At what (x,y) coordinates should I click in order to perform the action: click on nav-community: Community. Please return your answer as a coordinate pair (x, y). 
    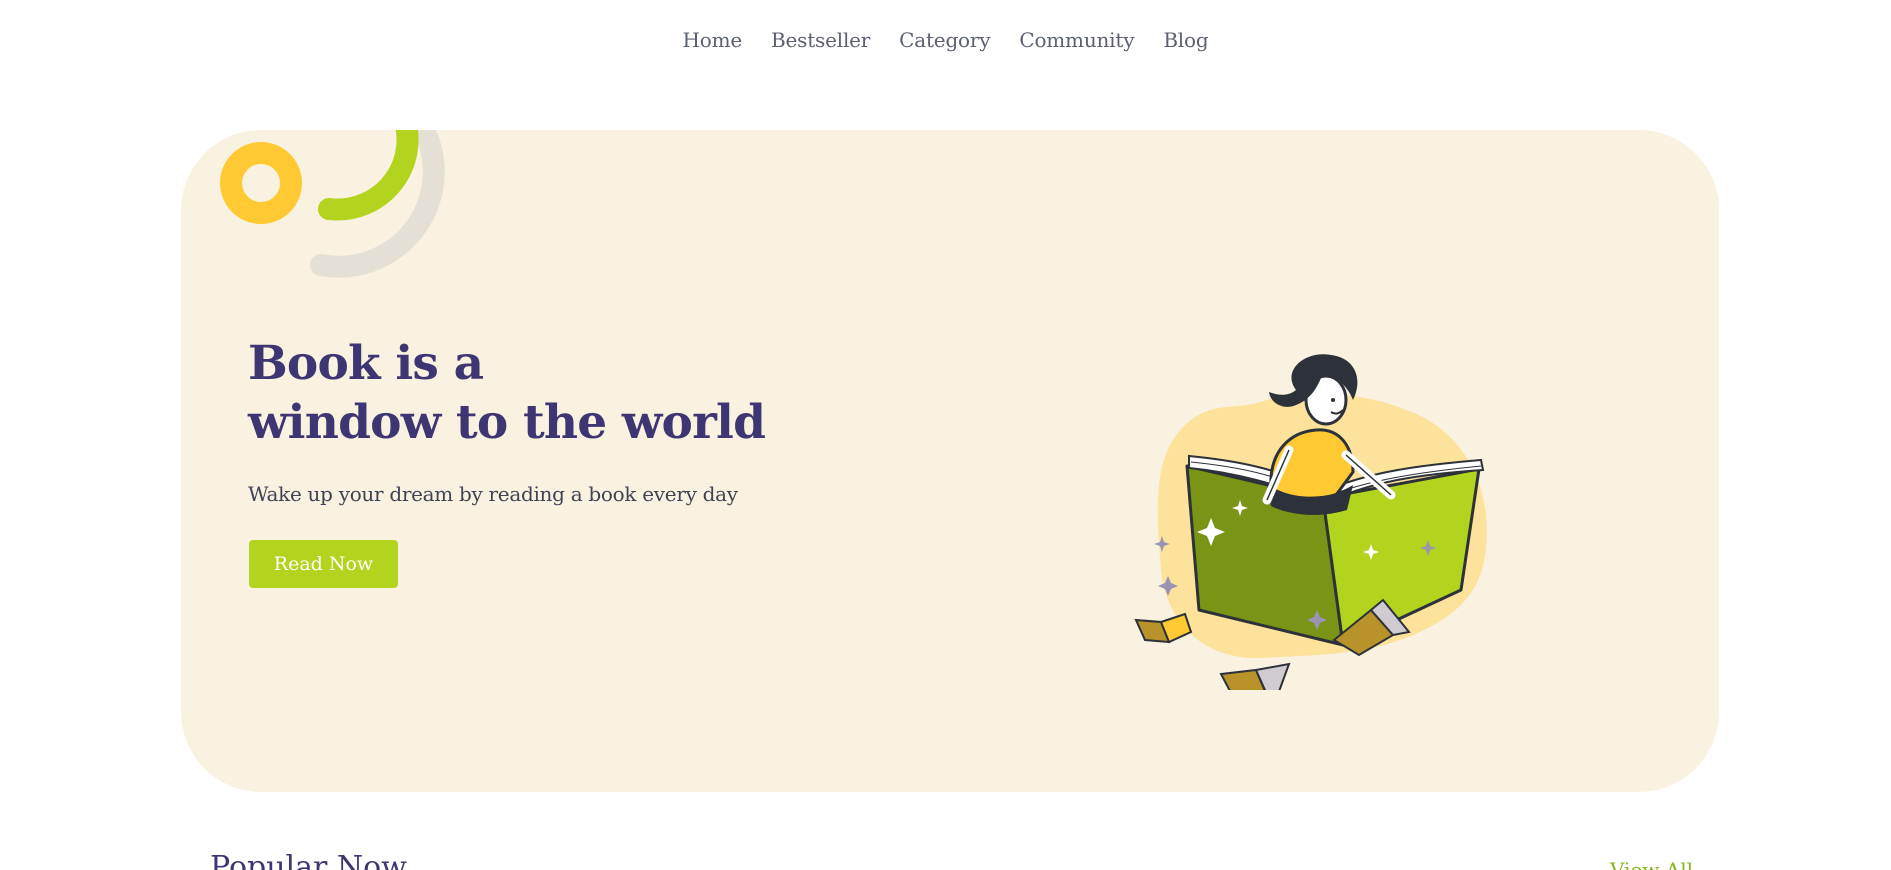
    Looking at the image, I should click on (1076, 40).